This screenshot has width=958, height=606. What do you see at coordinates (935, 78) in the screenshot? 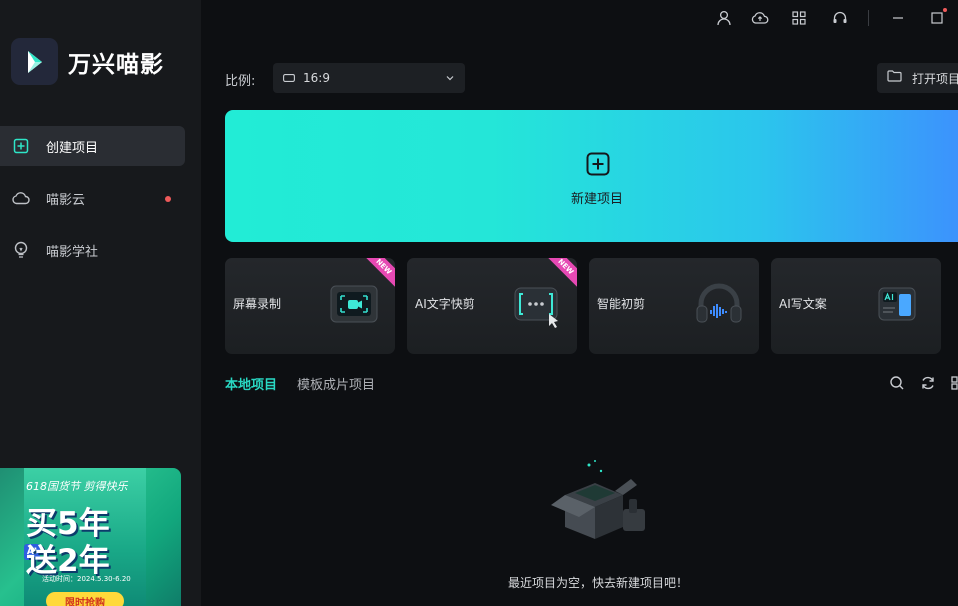
I see `open-project-label: 打开项目` at bounding box center [935, 78].